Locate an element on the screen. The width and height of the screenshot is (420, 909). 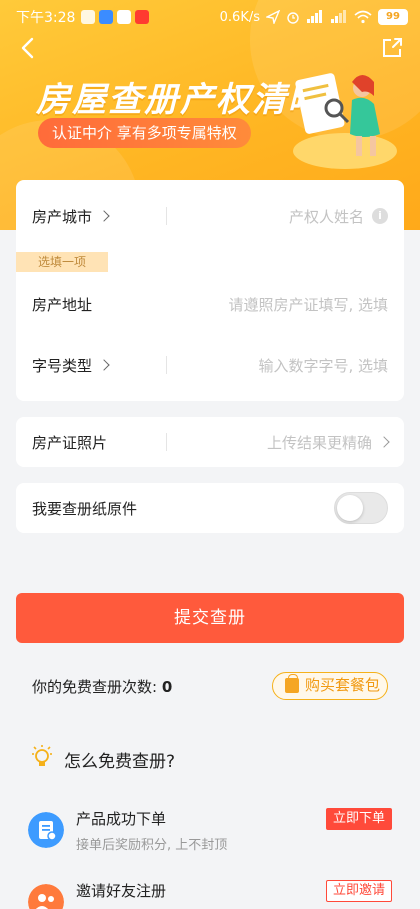
woman-reading-illustration is located at coordinates (345, 121).